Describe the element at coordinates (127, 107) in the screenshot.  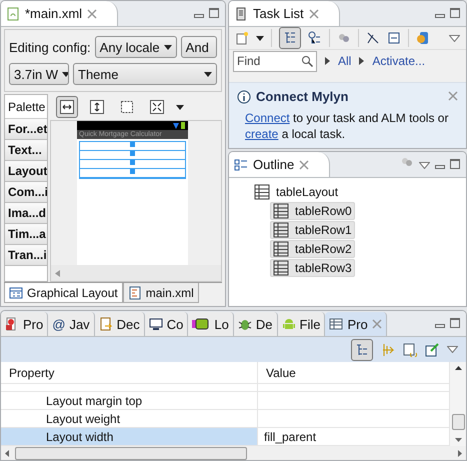
I see `dashed-square-icon` at that location.